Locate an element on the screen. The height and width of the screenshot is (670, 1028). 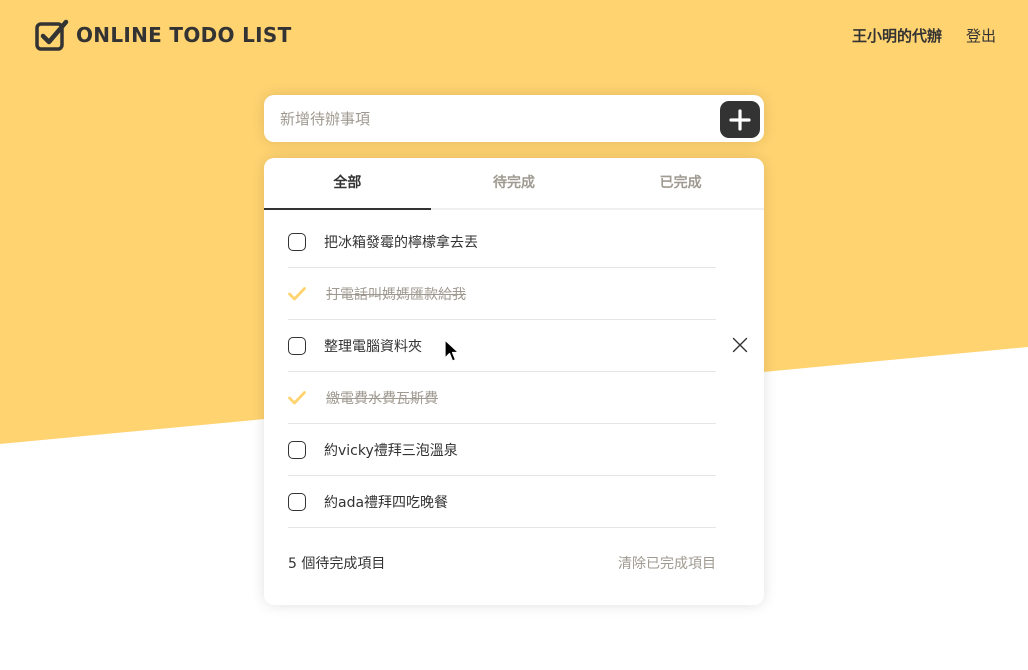
tab-pending: 待完成 is located at coordinates (514, 183).